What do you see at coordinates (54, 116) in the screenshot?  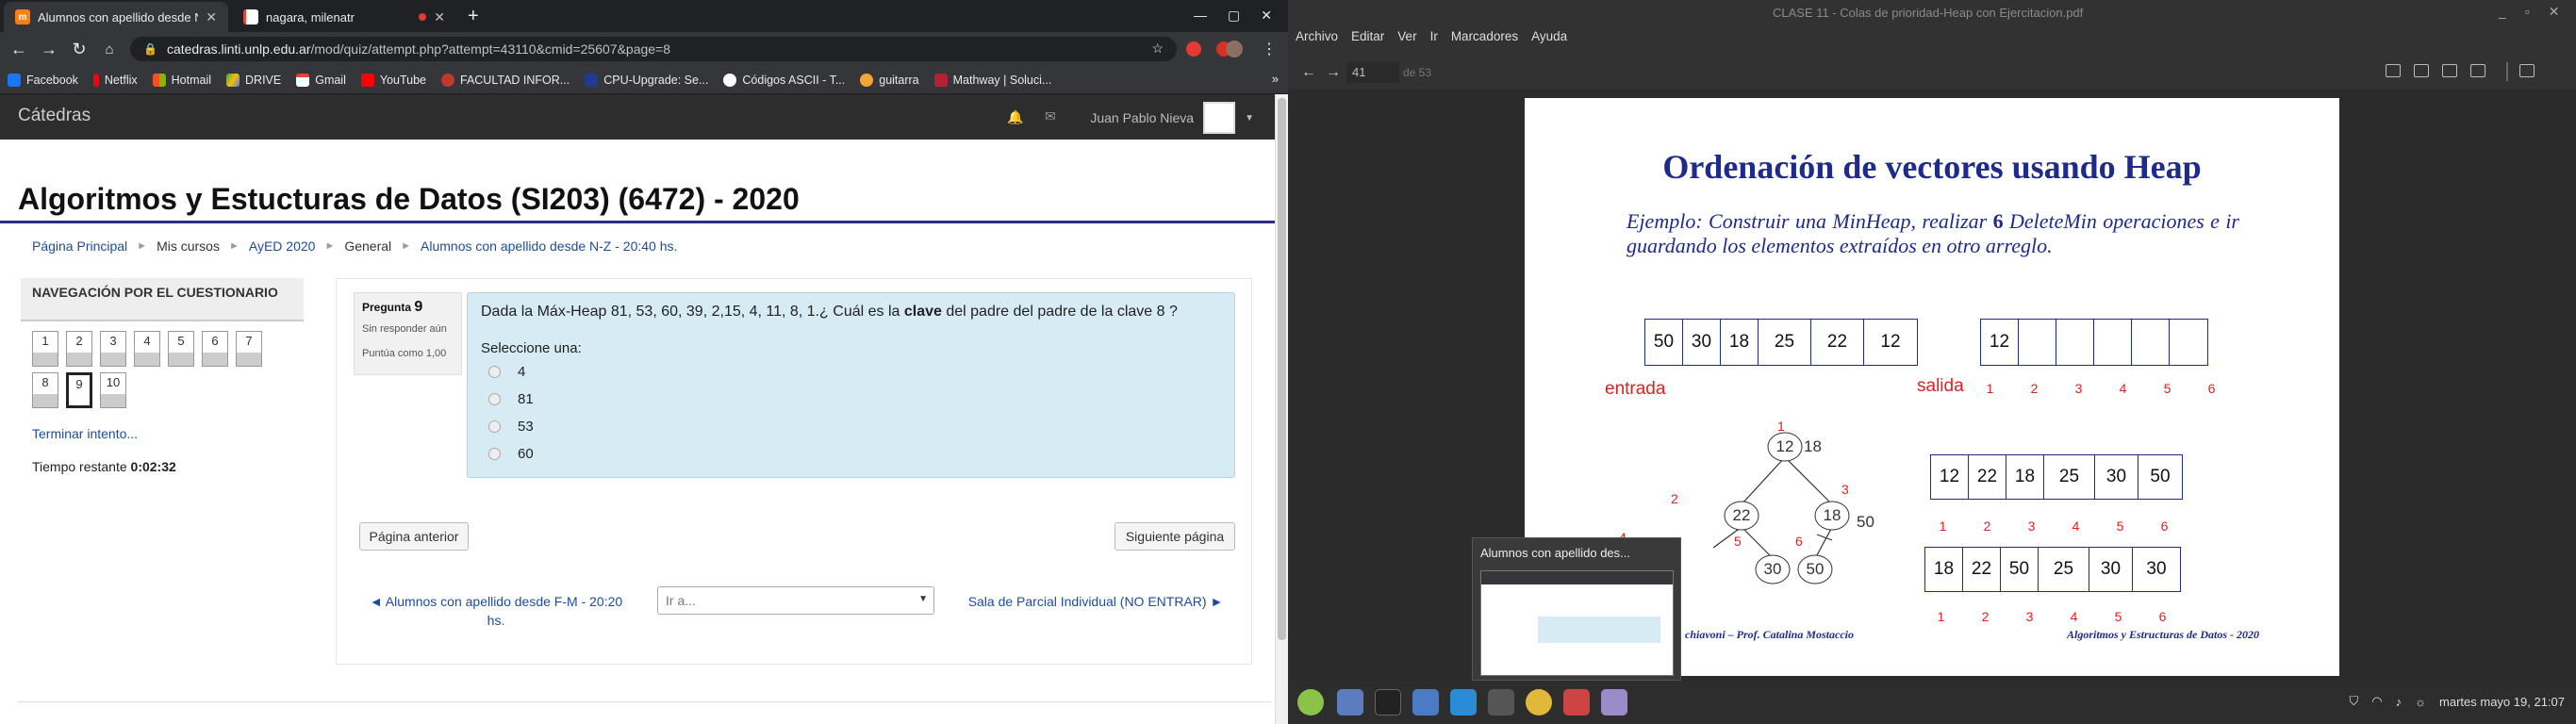 I see `site-brand: Cátedras` at bounding box center [54, 116].